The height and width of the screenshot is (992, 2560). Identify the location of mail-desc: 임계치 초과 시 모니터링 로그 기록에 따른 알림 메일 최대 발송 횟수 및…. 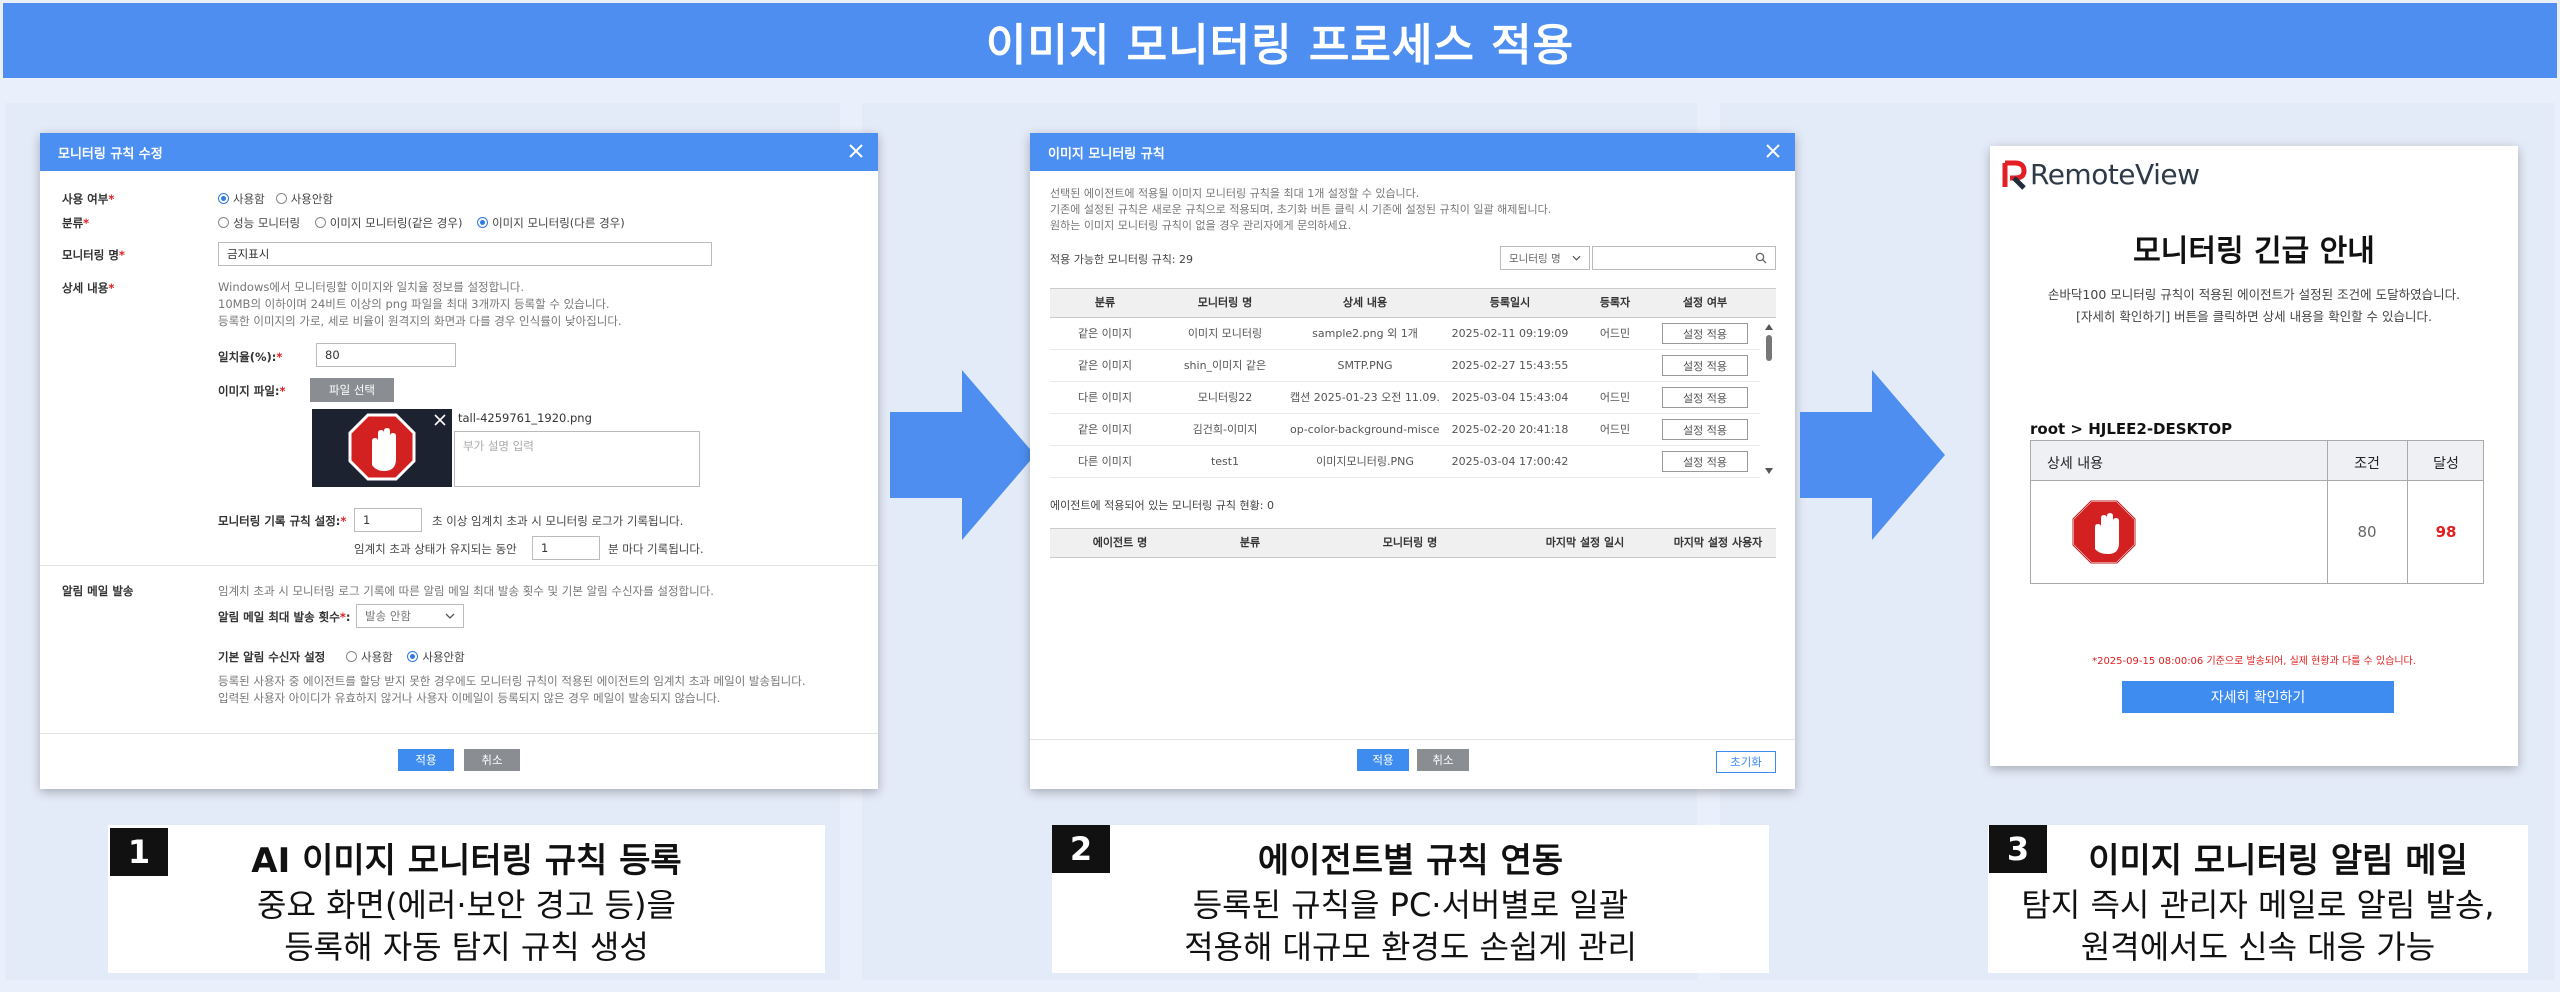
(466, 591).